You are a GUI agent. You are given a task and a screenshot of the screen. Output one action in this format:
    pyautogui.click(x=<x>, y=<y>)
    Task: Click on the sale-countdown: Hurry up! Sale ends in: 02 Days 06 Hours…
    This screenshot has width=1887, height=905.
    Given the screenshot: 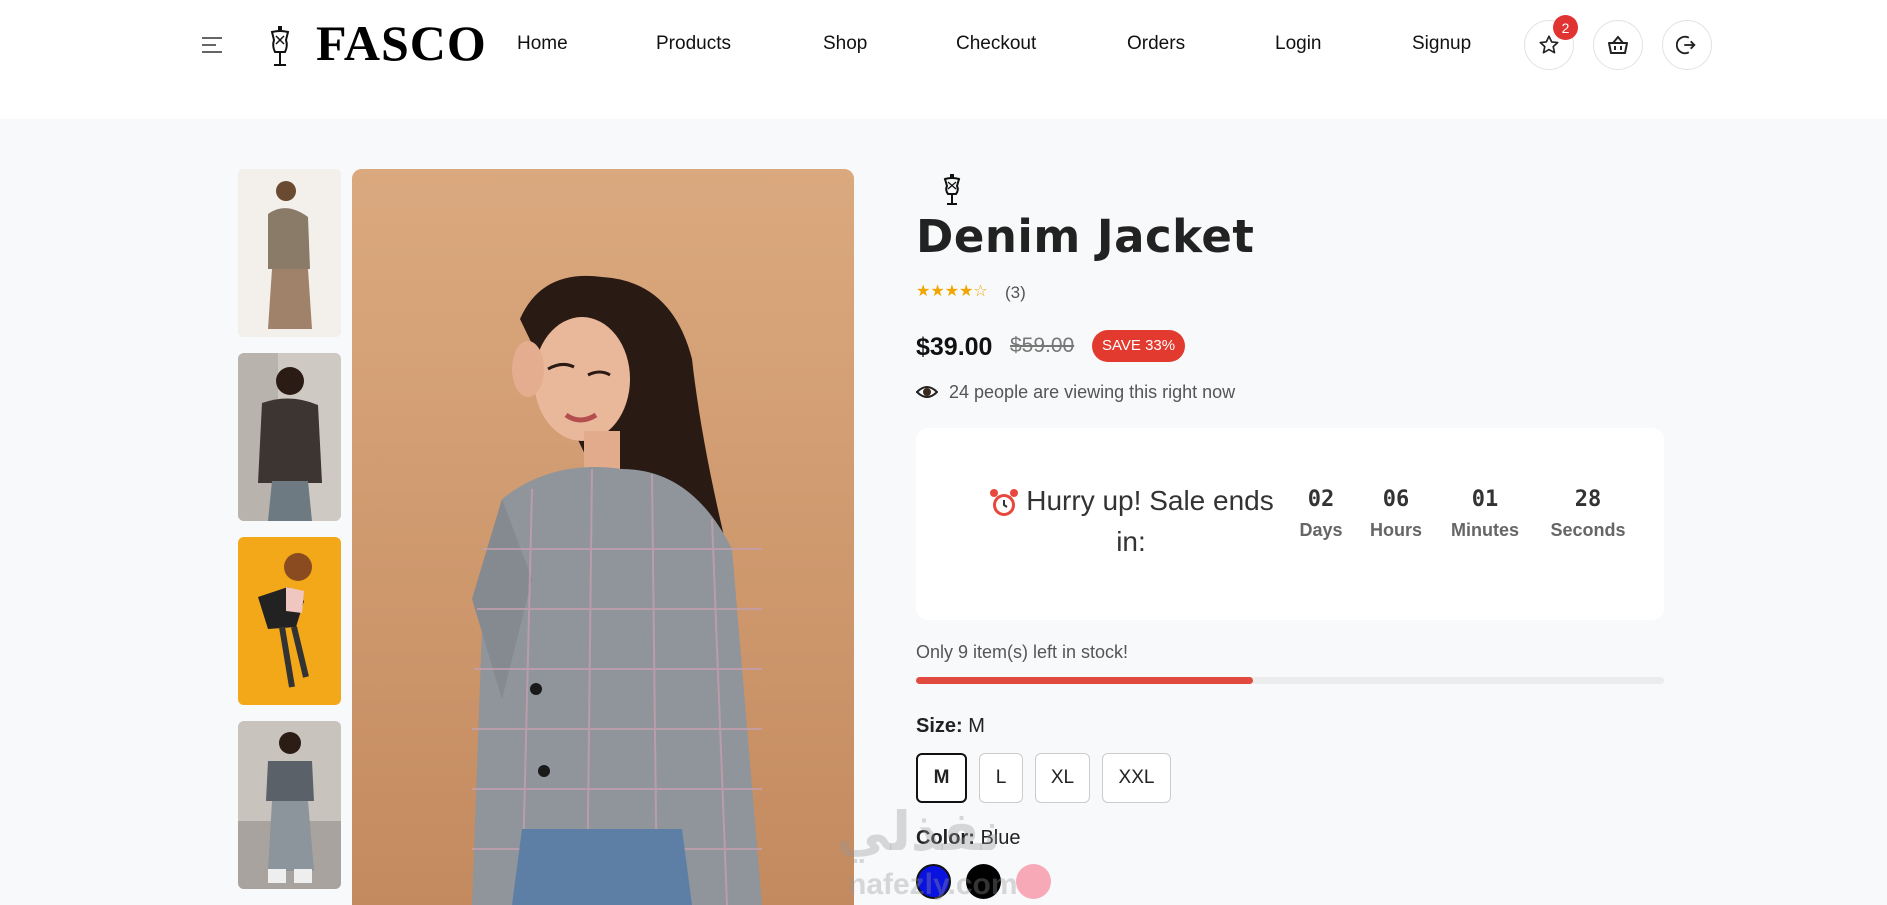 What is the action you would take?
    pyautogui.click(x=1290, y=524)
    